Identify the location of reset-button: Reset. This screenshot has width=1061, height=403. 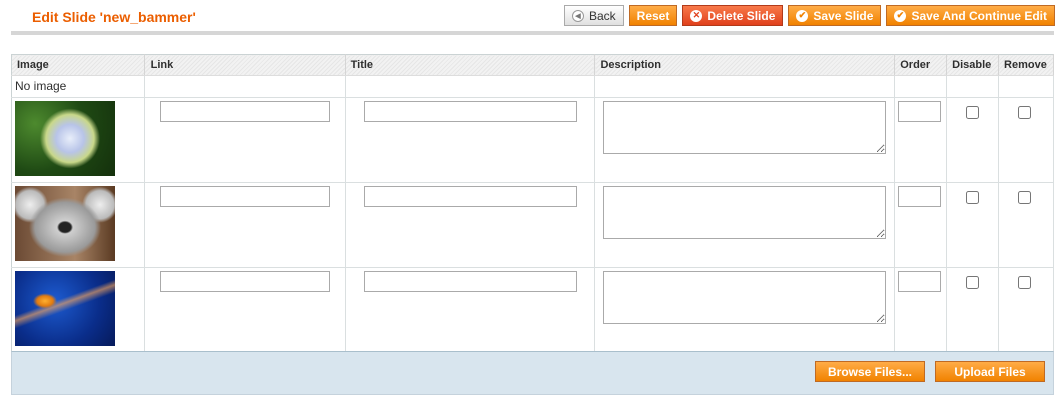
(653, 15).